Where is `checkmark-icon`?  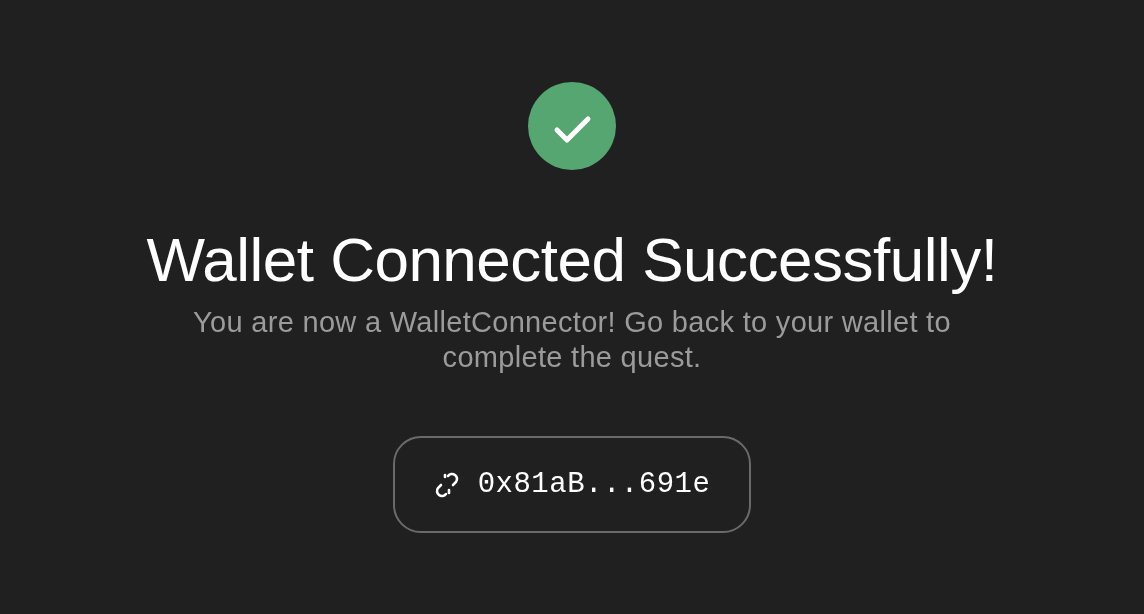 checkmark-icon is located at coordinates (572, 126).